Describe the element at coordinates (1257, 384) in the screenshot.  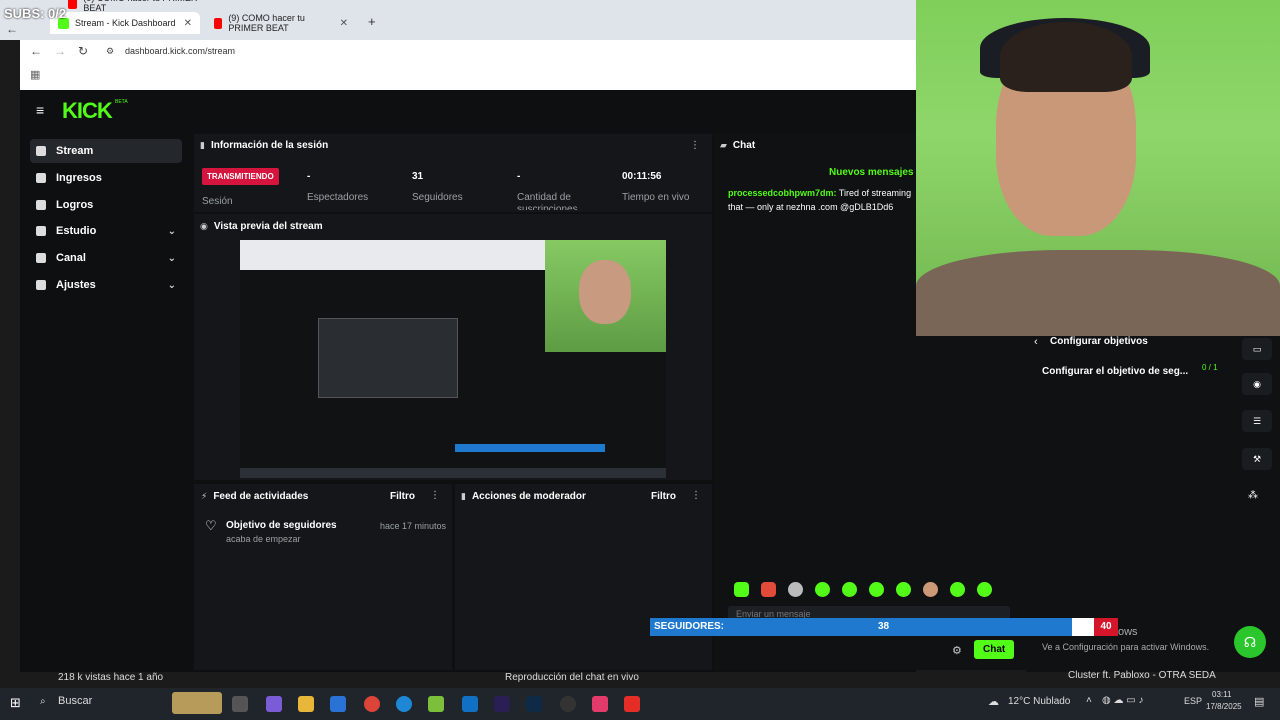
I see `broadcast-side-icon: ◉` at that location.